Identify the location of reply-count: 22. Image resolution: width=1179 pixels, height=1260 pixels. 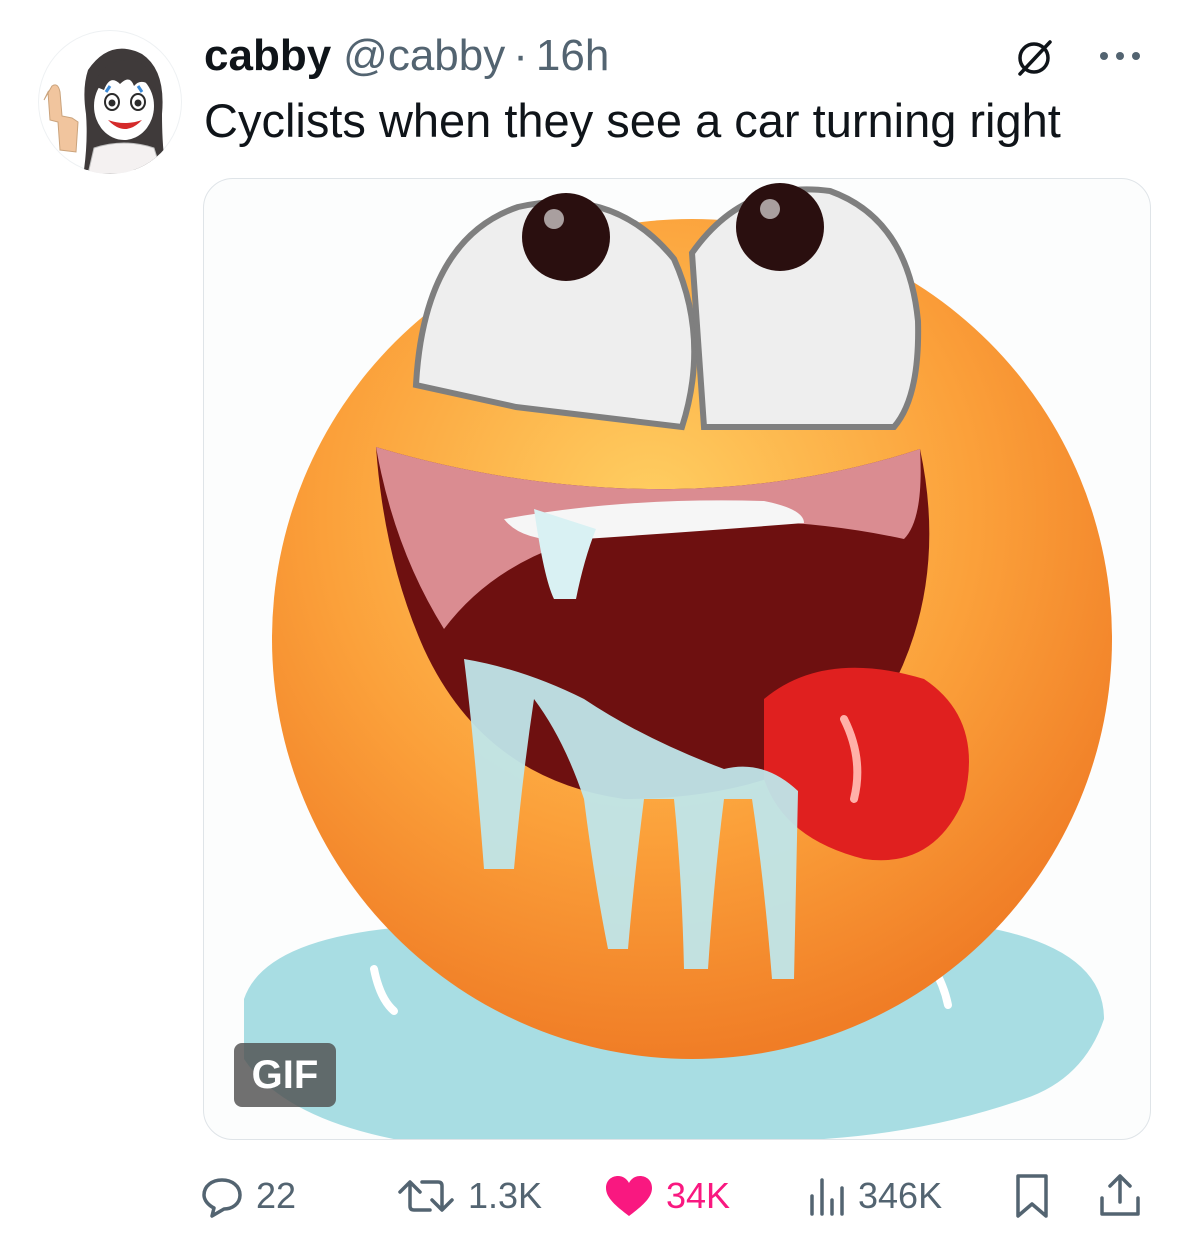
(276, 1195).